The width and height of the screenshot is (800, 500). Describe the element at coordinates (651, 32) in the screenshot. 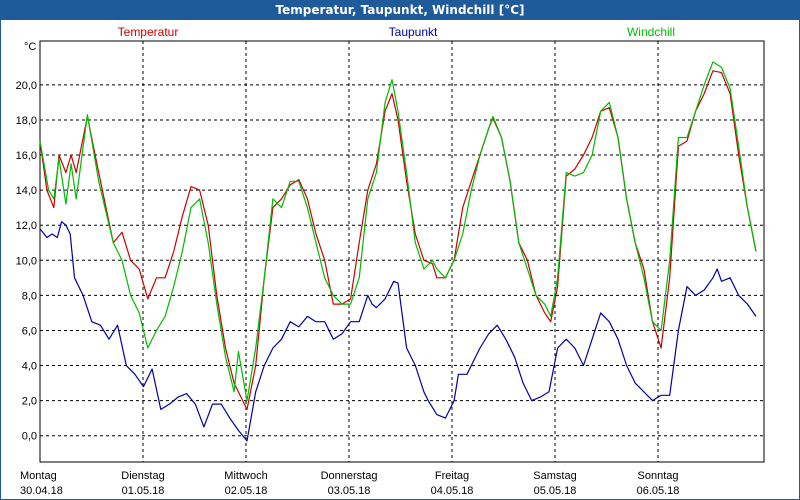

I see `legend-entry-windchill: Windchill` at that location.